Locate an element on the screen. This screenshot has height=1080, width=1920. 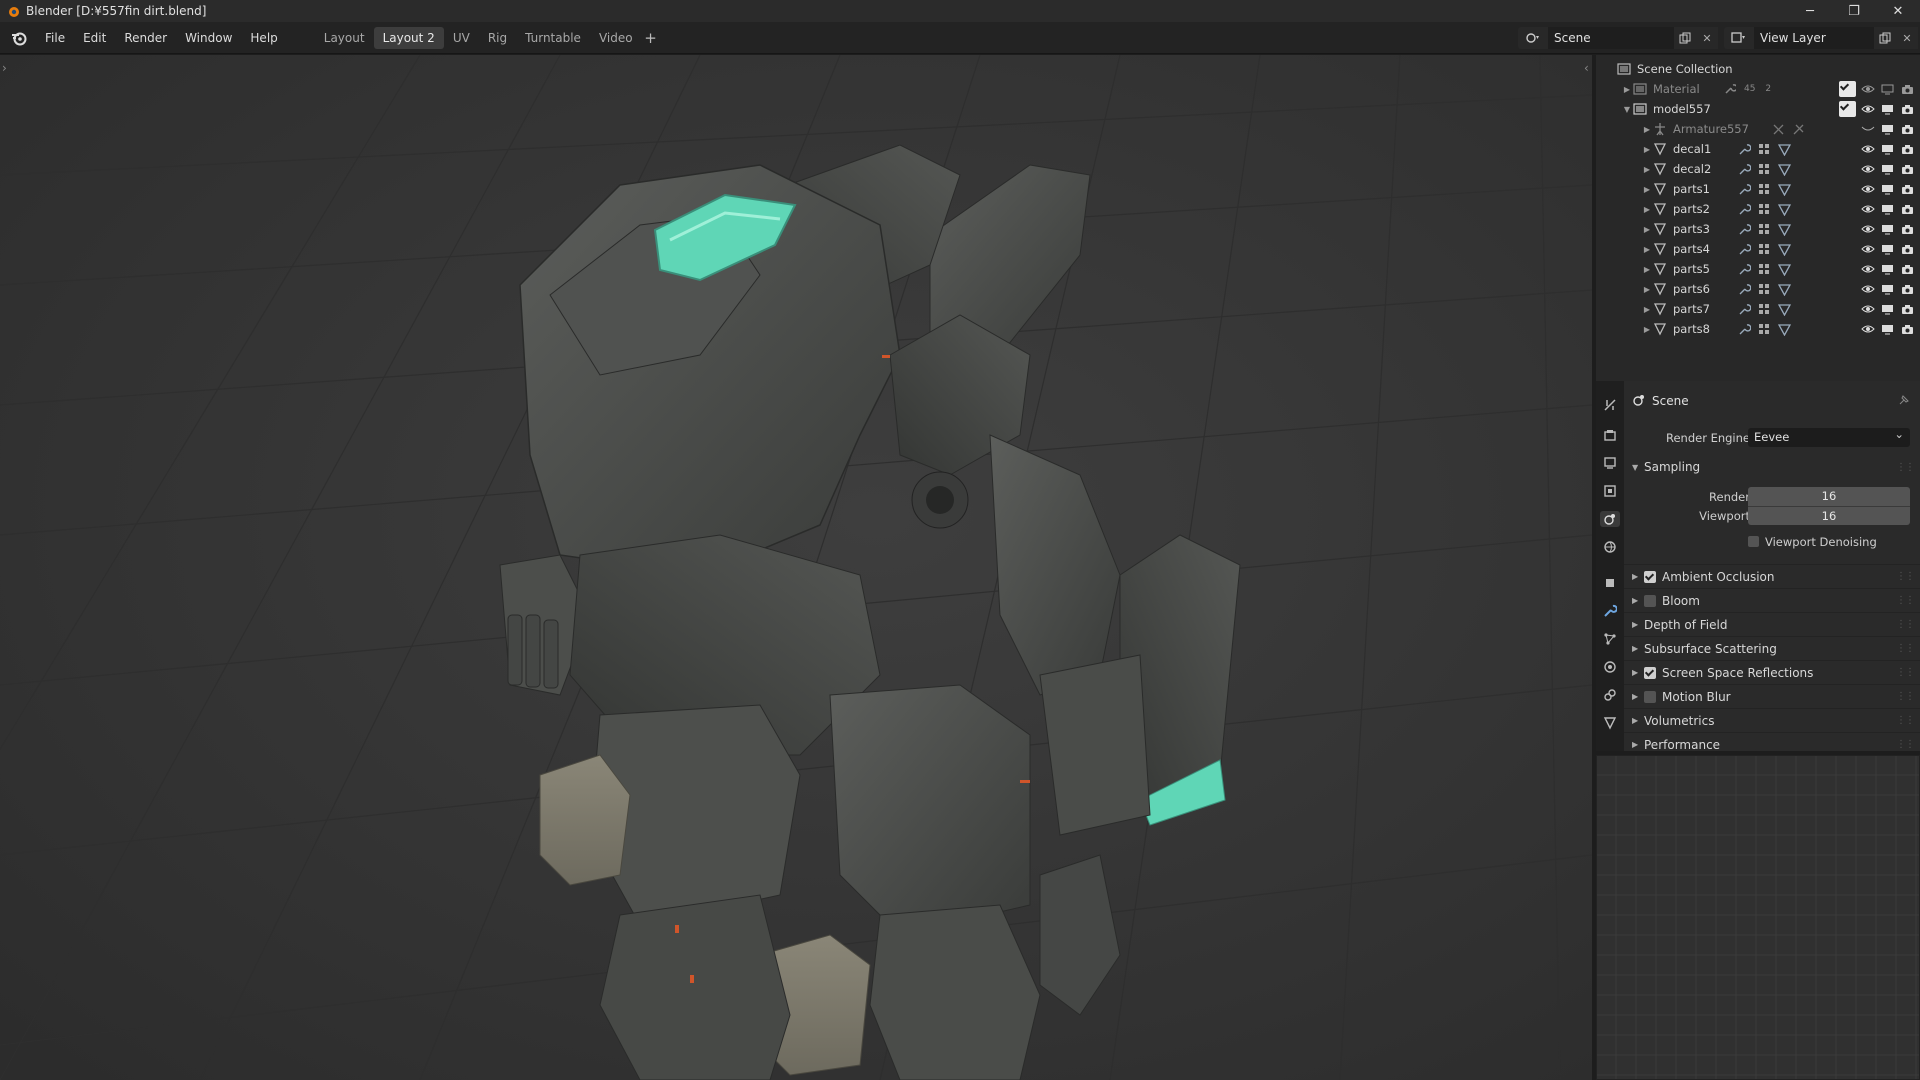
scene-name-field: Scene is located at coordinates (1611, 38).